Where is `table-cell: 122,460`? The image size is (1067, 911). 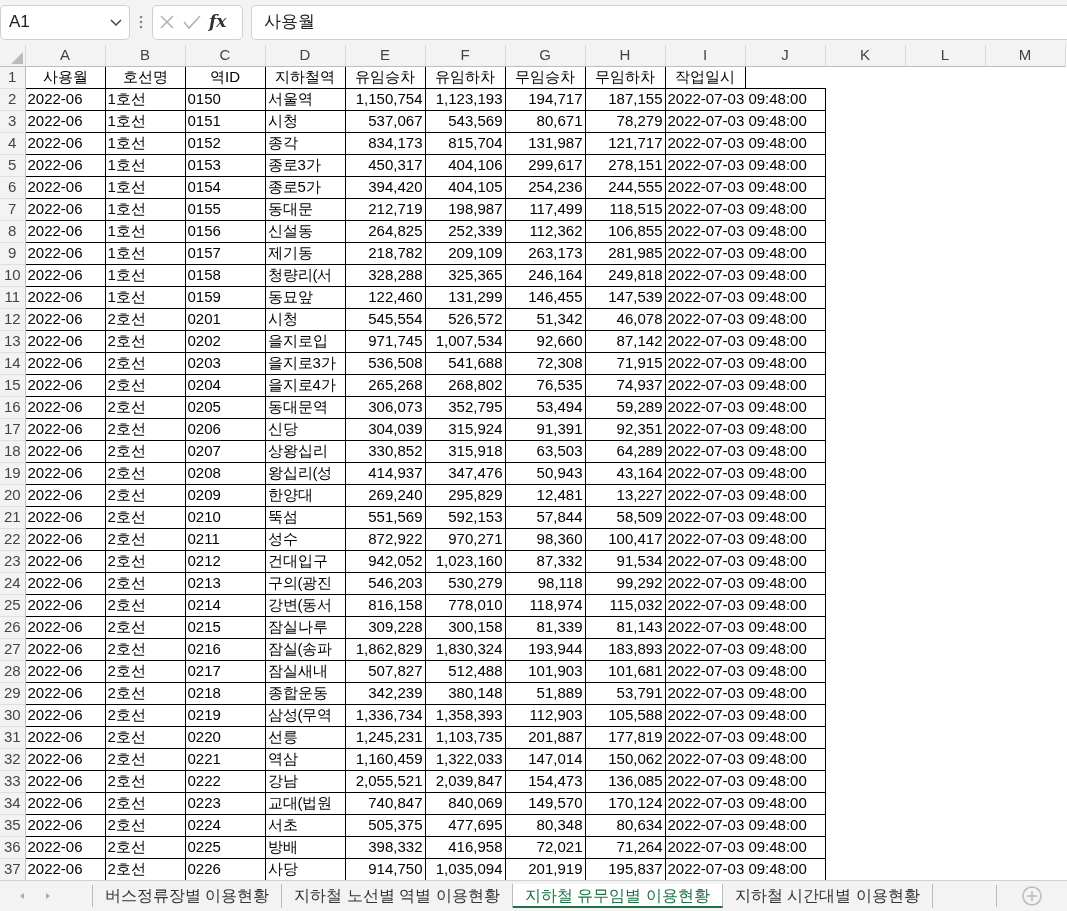 table-cell: 122,460 is located at coordinates (385, 297).